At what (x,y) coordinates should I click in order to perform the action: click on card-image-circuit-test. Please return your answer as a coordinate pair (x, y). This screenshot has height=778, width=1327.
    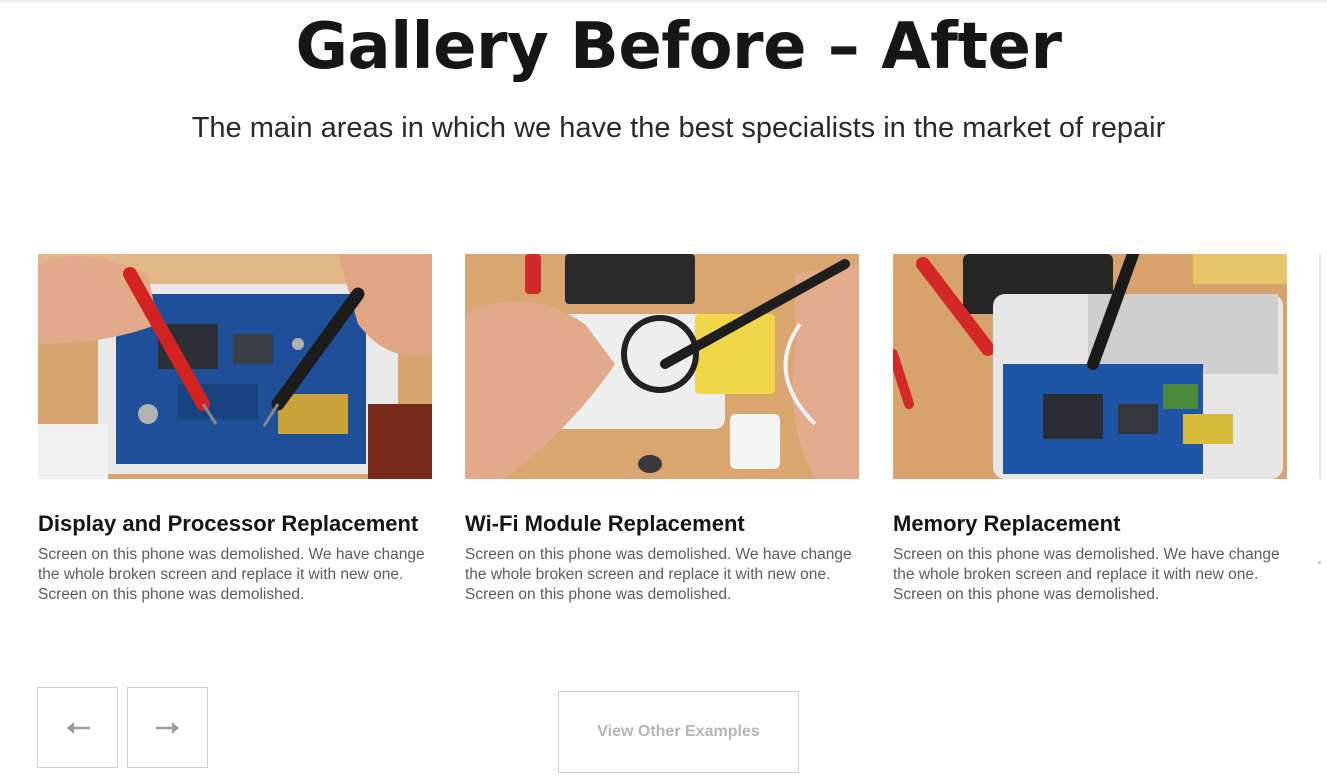
    Looking at the image, I should click on (235, 366).